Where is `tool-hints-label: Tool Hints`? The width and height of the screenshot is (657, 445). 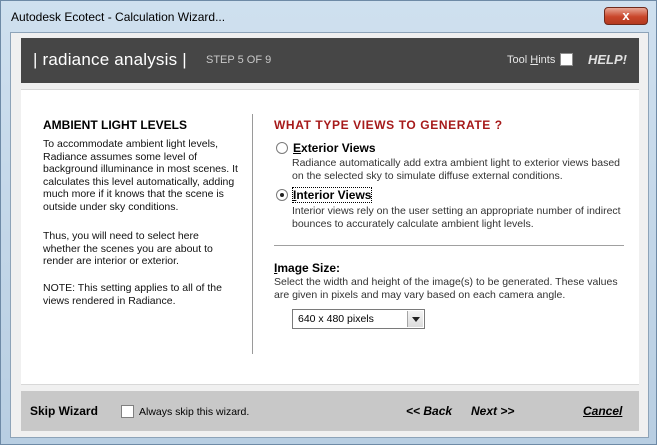 tool-hints-label: Tool Hints is located at coordinates (531, 60).